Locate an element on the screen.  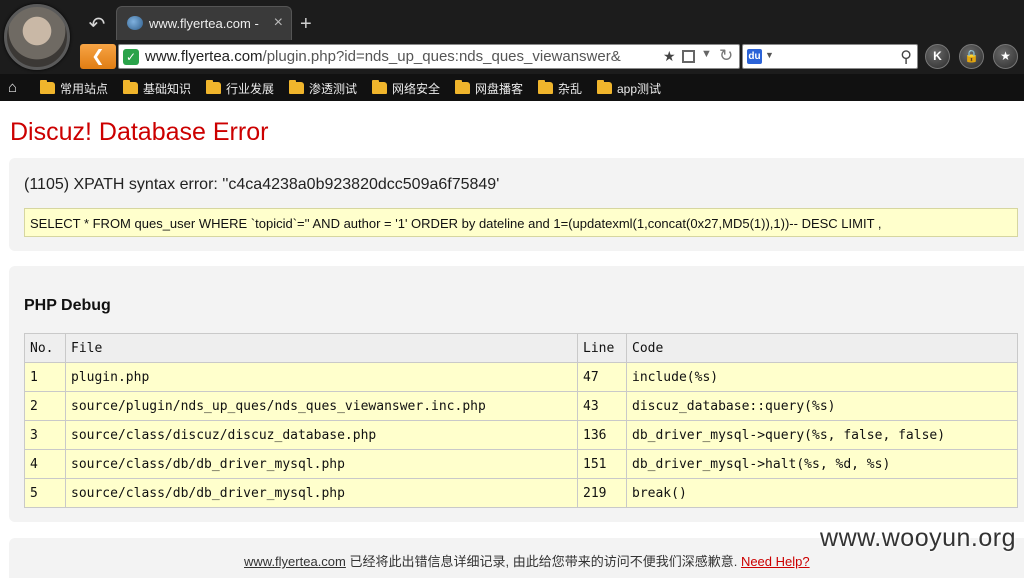
site-favicon-icon is located at coordinates (135, 23).